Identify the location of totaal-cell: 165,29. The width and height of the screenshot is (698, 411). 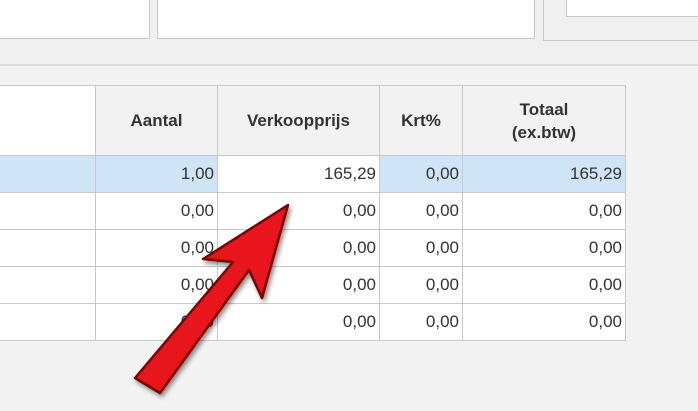
(544, 174).